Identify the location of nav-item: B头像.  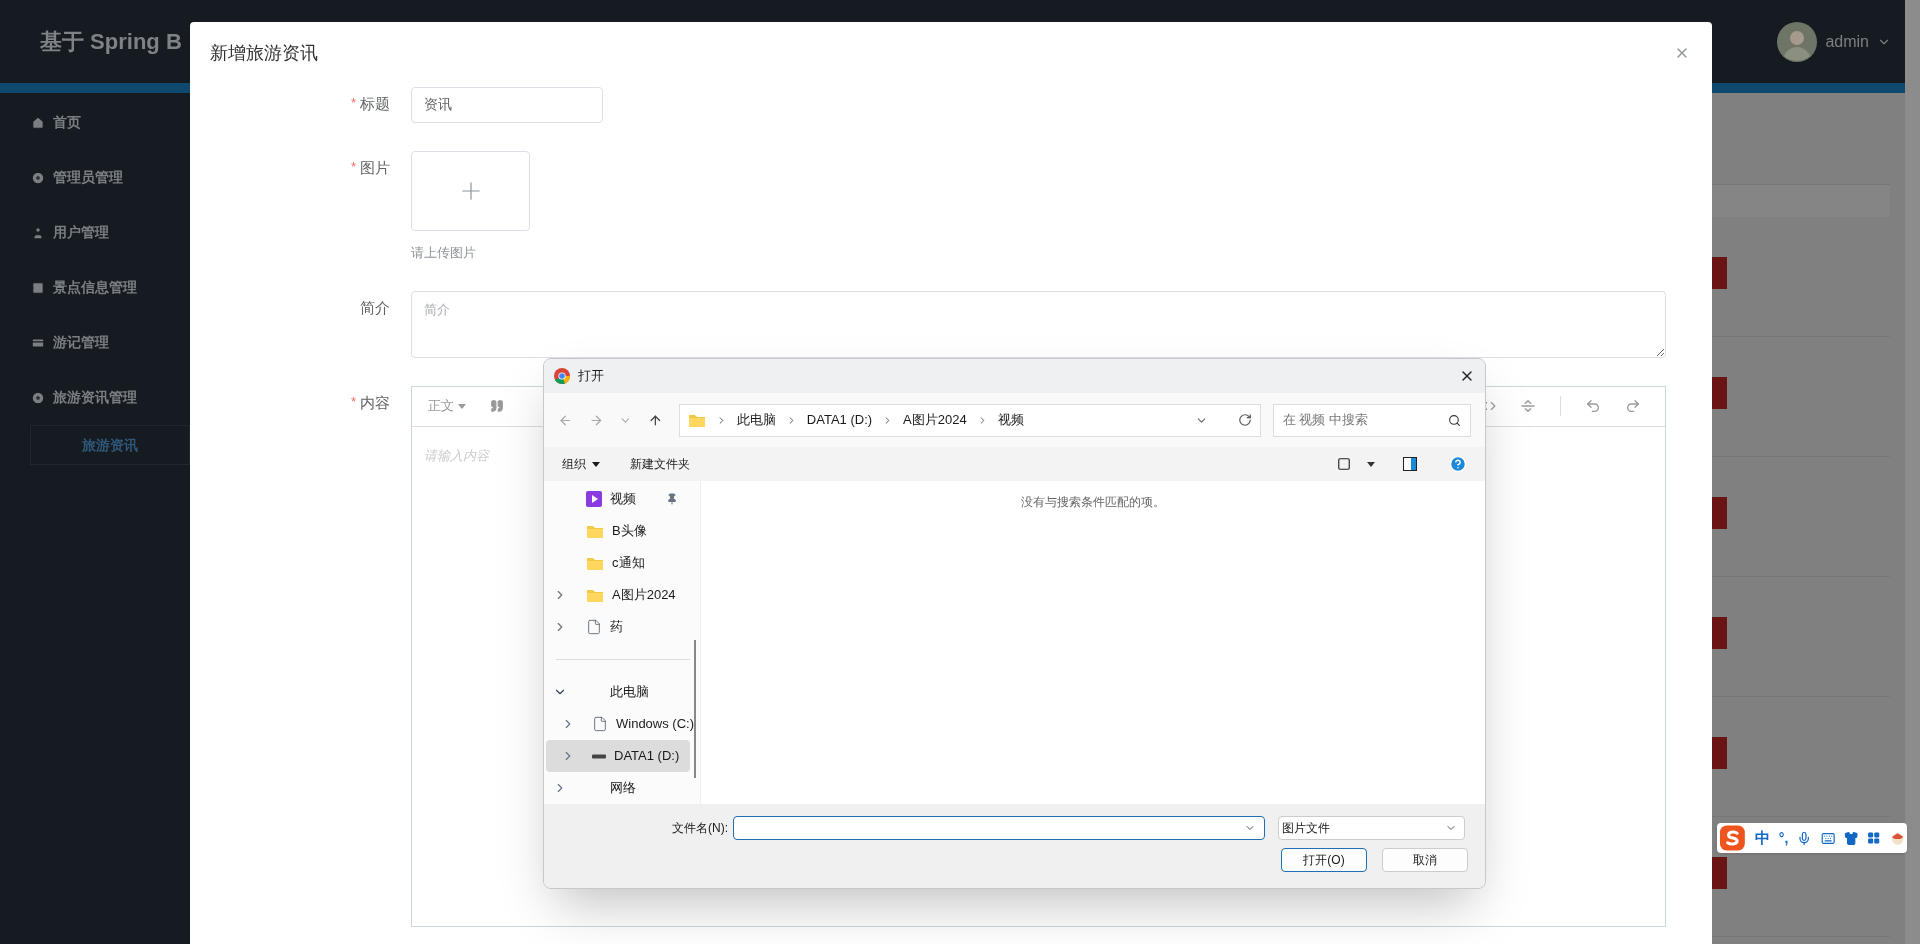
(618, 531).